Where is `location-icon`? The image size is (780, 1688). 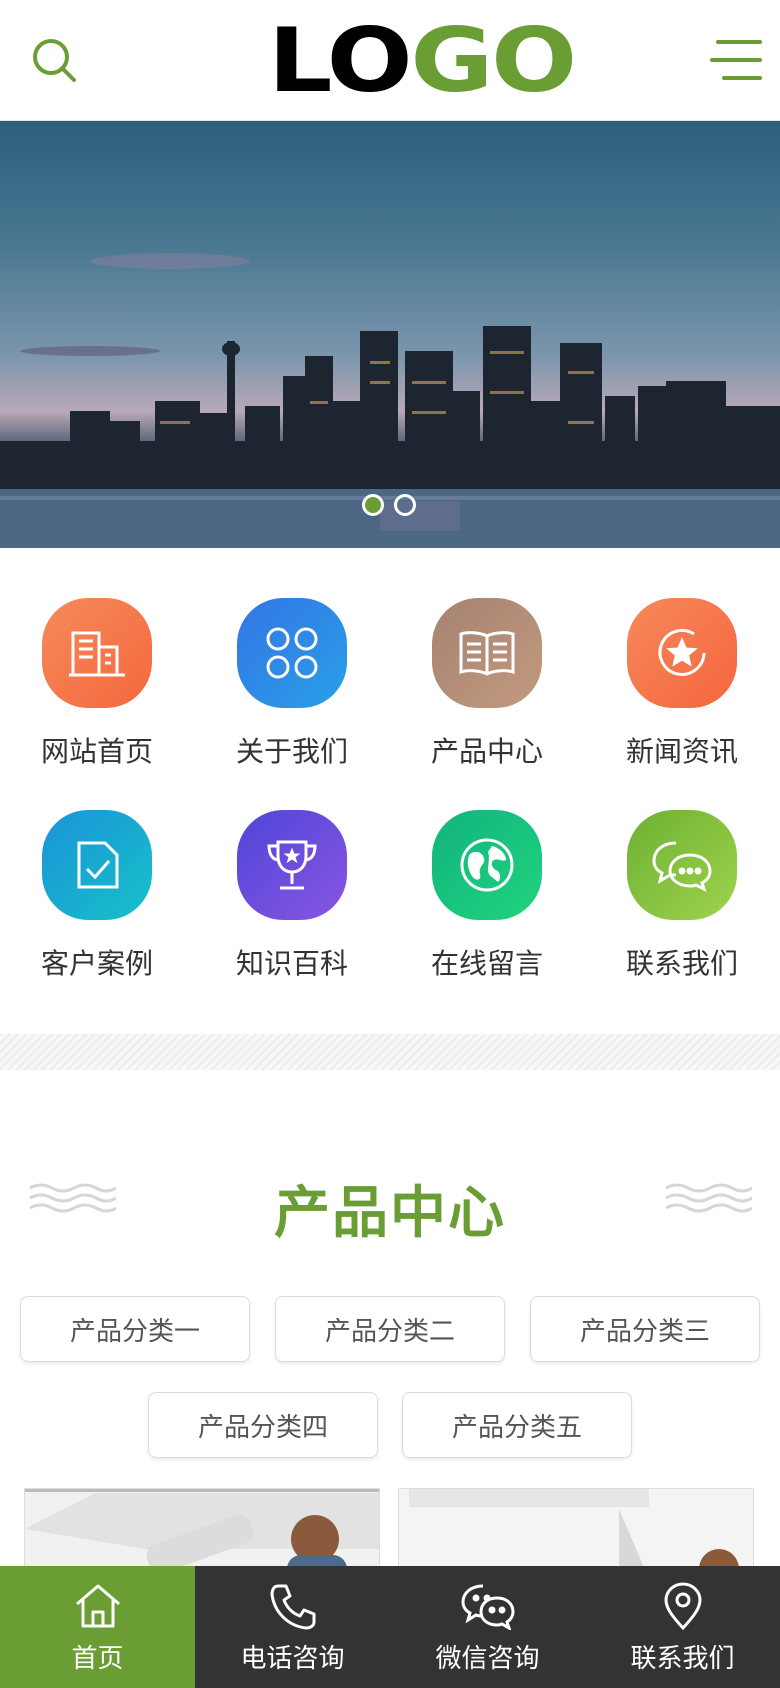 location-icon is located at coordinates (682, 1606).